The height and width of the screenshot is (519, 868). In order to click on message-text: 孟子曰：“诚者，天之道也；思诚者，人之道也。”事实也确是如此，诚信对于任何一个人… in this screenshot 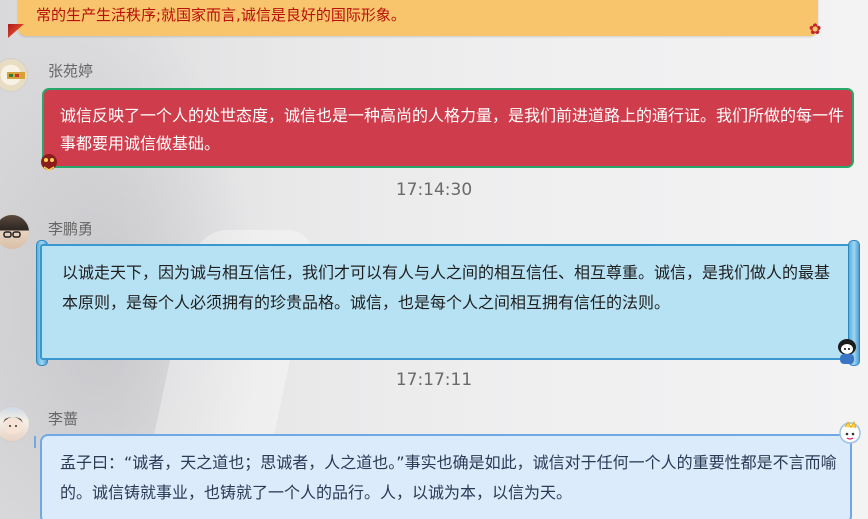, I will do `click(448, 477)`.